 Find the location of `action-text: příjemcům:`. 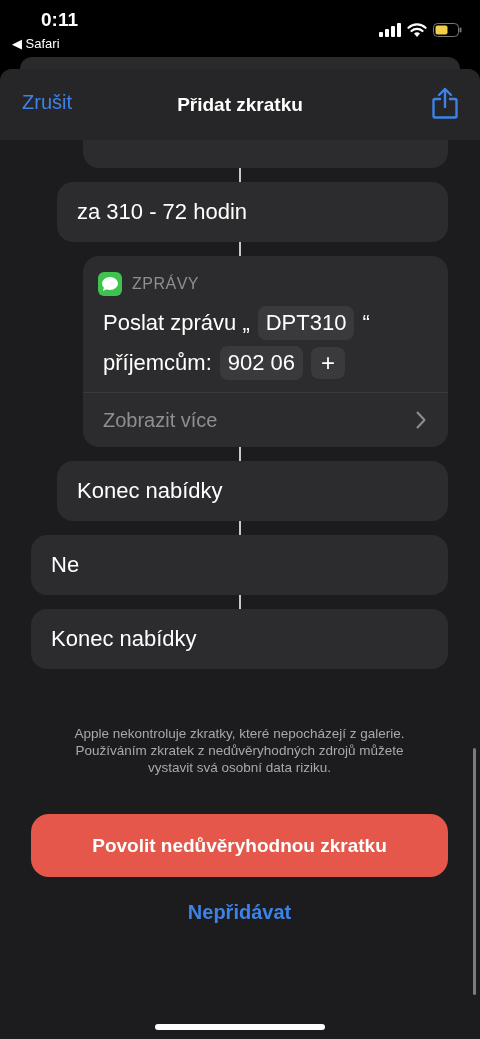

action-text: příjemcům: is located at coordinates (157, 363).